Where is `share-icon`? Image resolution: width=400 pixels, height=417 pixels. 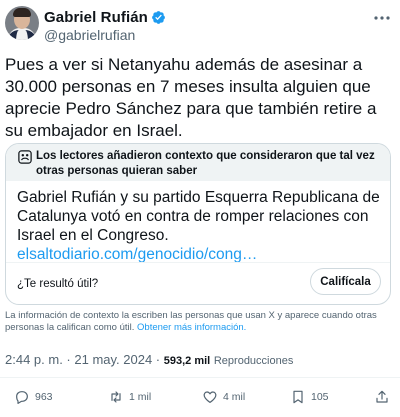
share-icon is located at coordinates (382, 396).